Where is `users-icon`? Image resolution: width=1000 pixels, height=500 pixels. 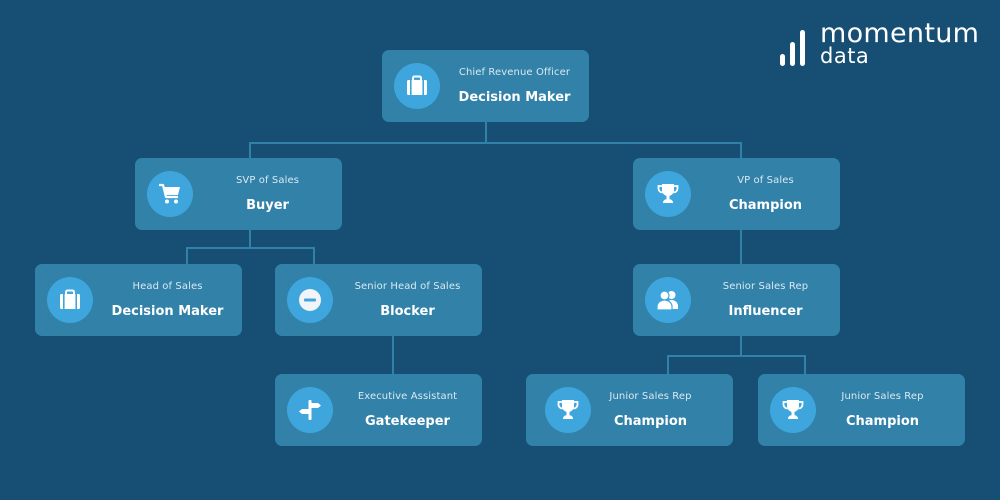 users-icon is located at coordinates (668, 300).